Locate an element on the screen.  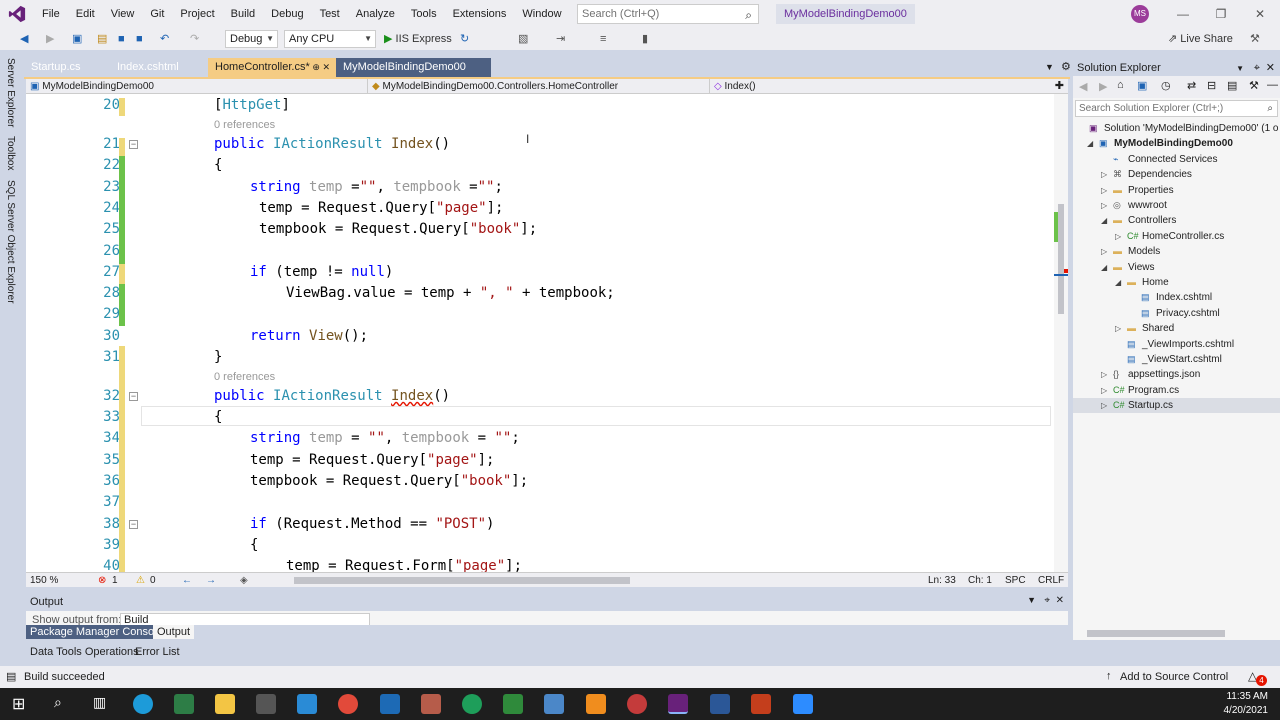
warning-count: 0 is located at coordinates (153, 580).